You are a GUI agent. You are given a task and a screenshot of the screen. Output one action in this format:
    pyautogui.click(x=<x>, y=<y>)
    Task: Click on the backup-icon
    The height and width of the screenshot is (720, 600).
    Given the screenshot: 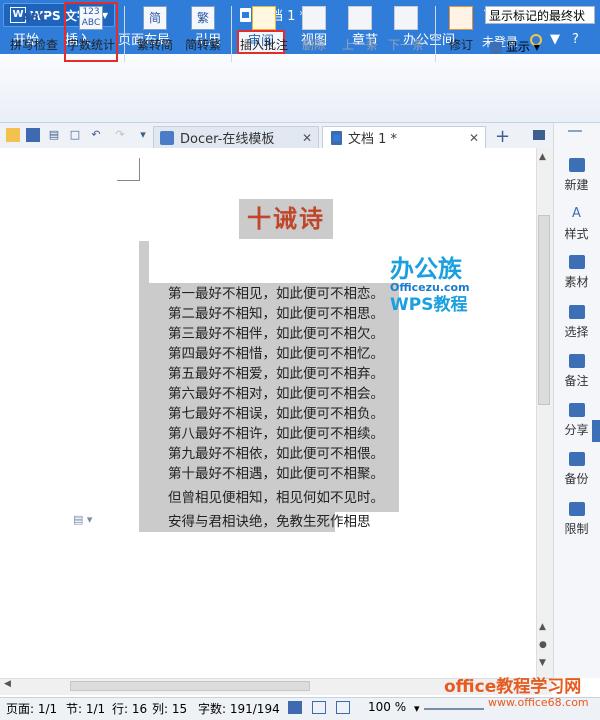 What is the action you would take?
    pyautogui.click(x=576, y=459)
    